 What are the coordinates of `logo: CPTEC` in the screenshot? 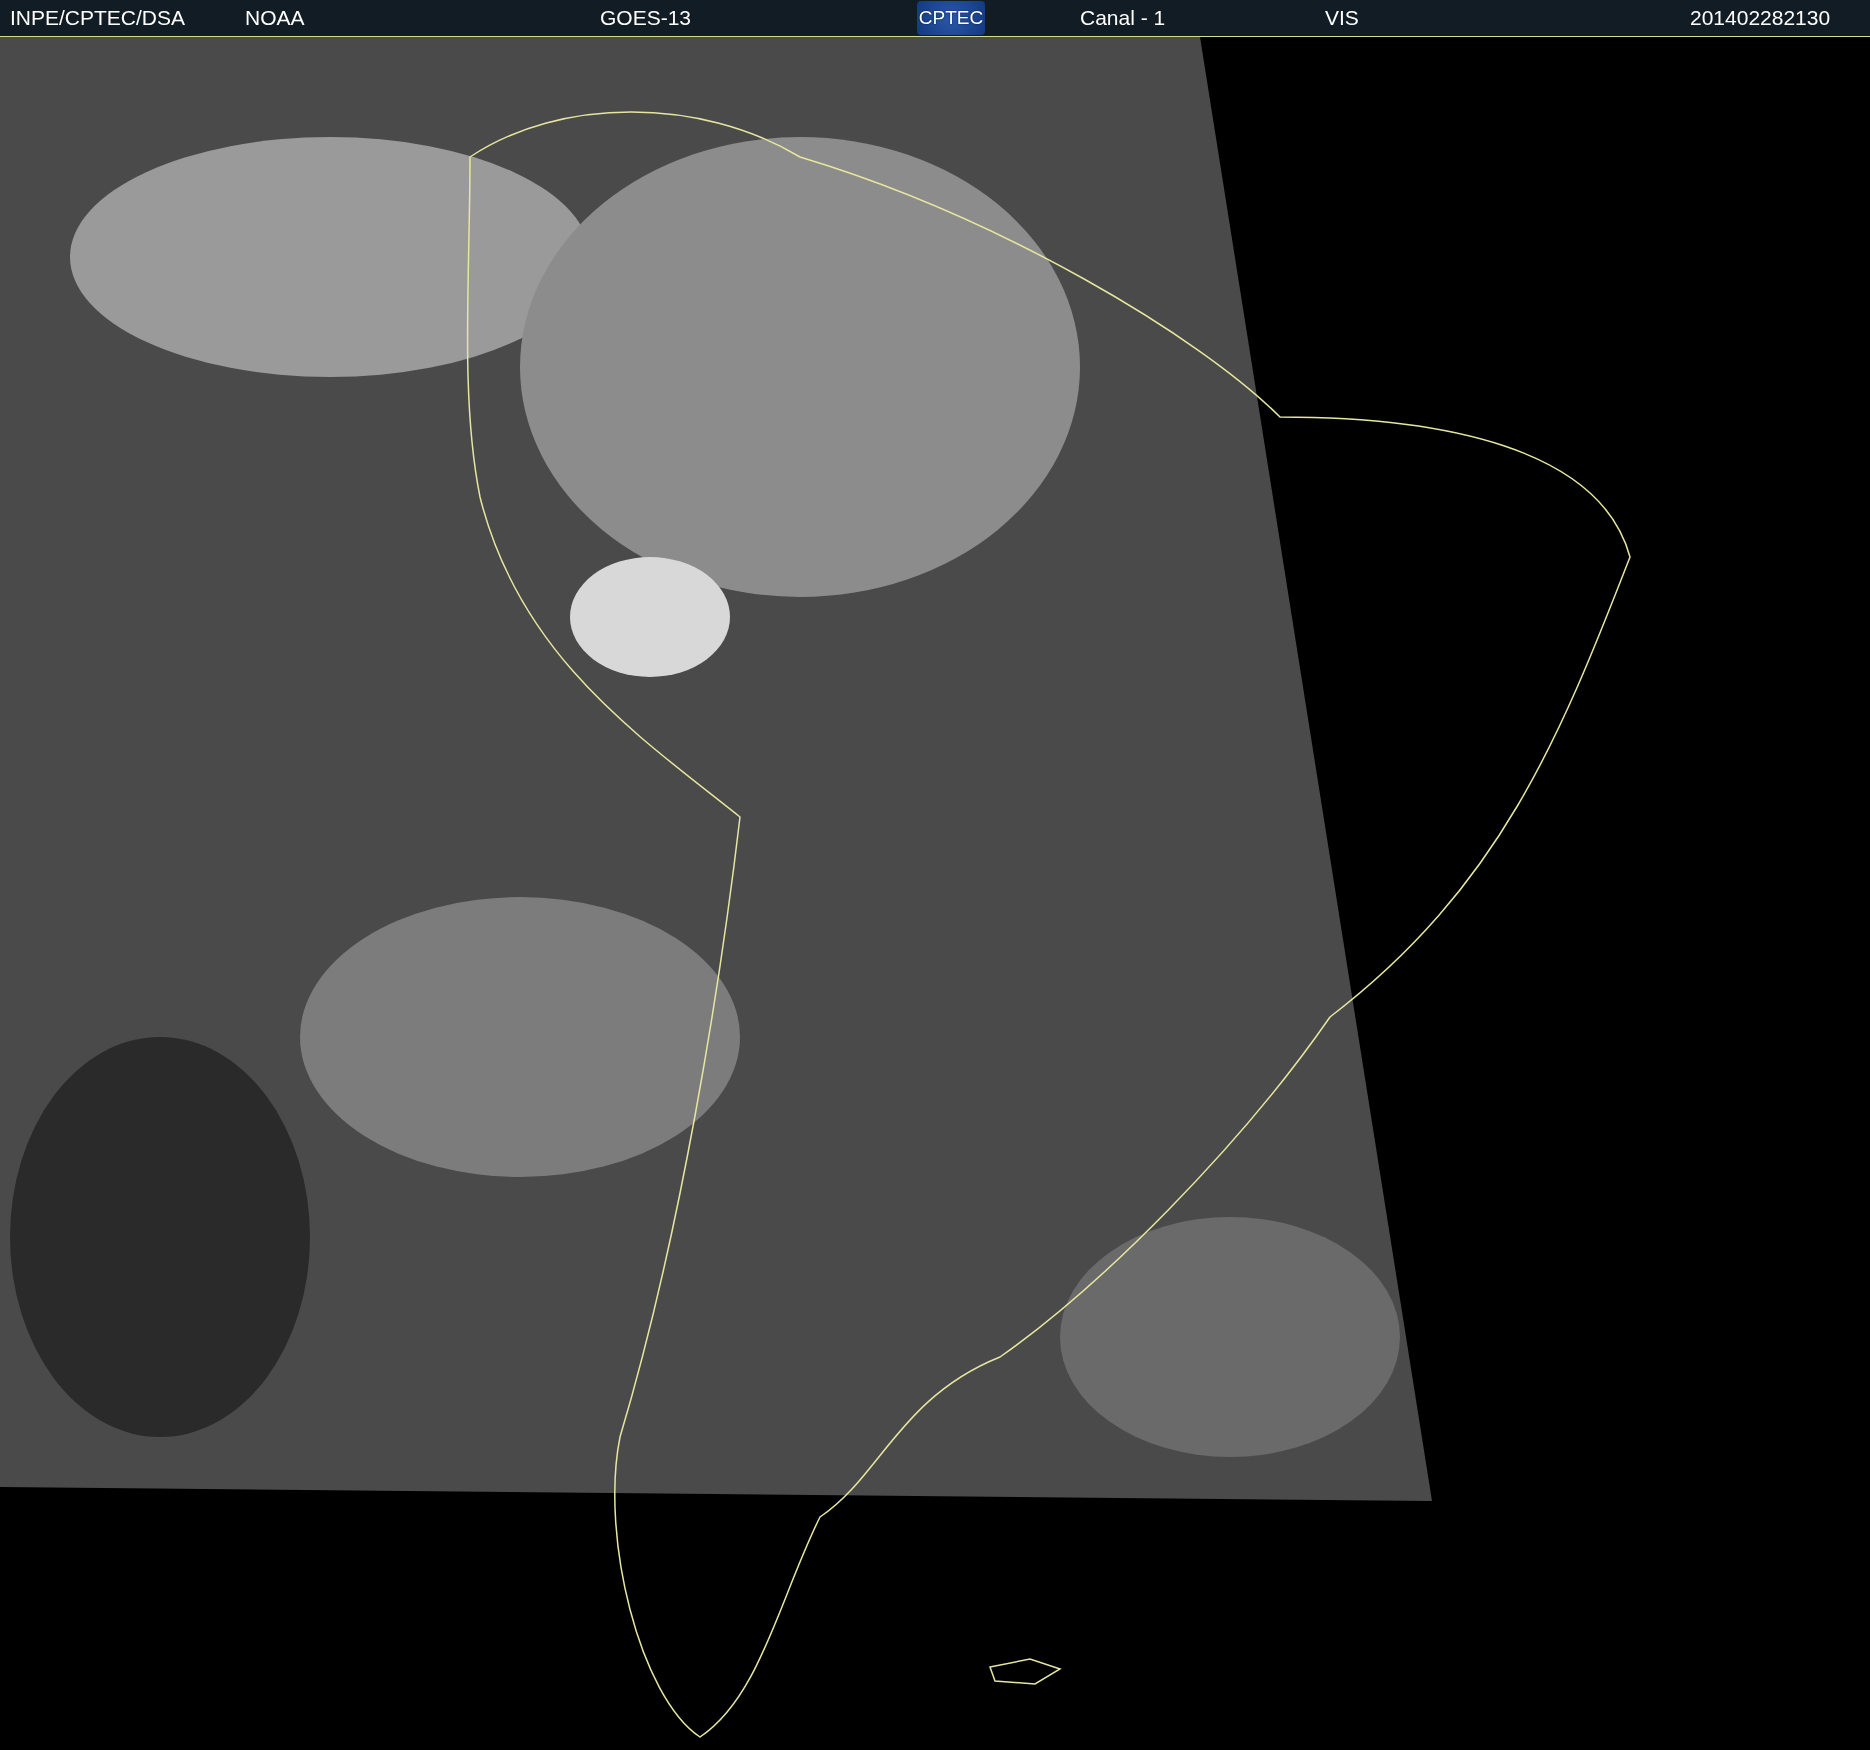 It's located at (951, 18).